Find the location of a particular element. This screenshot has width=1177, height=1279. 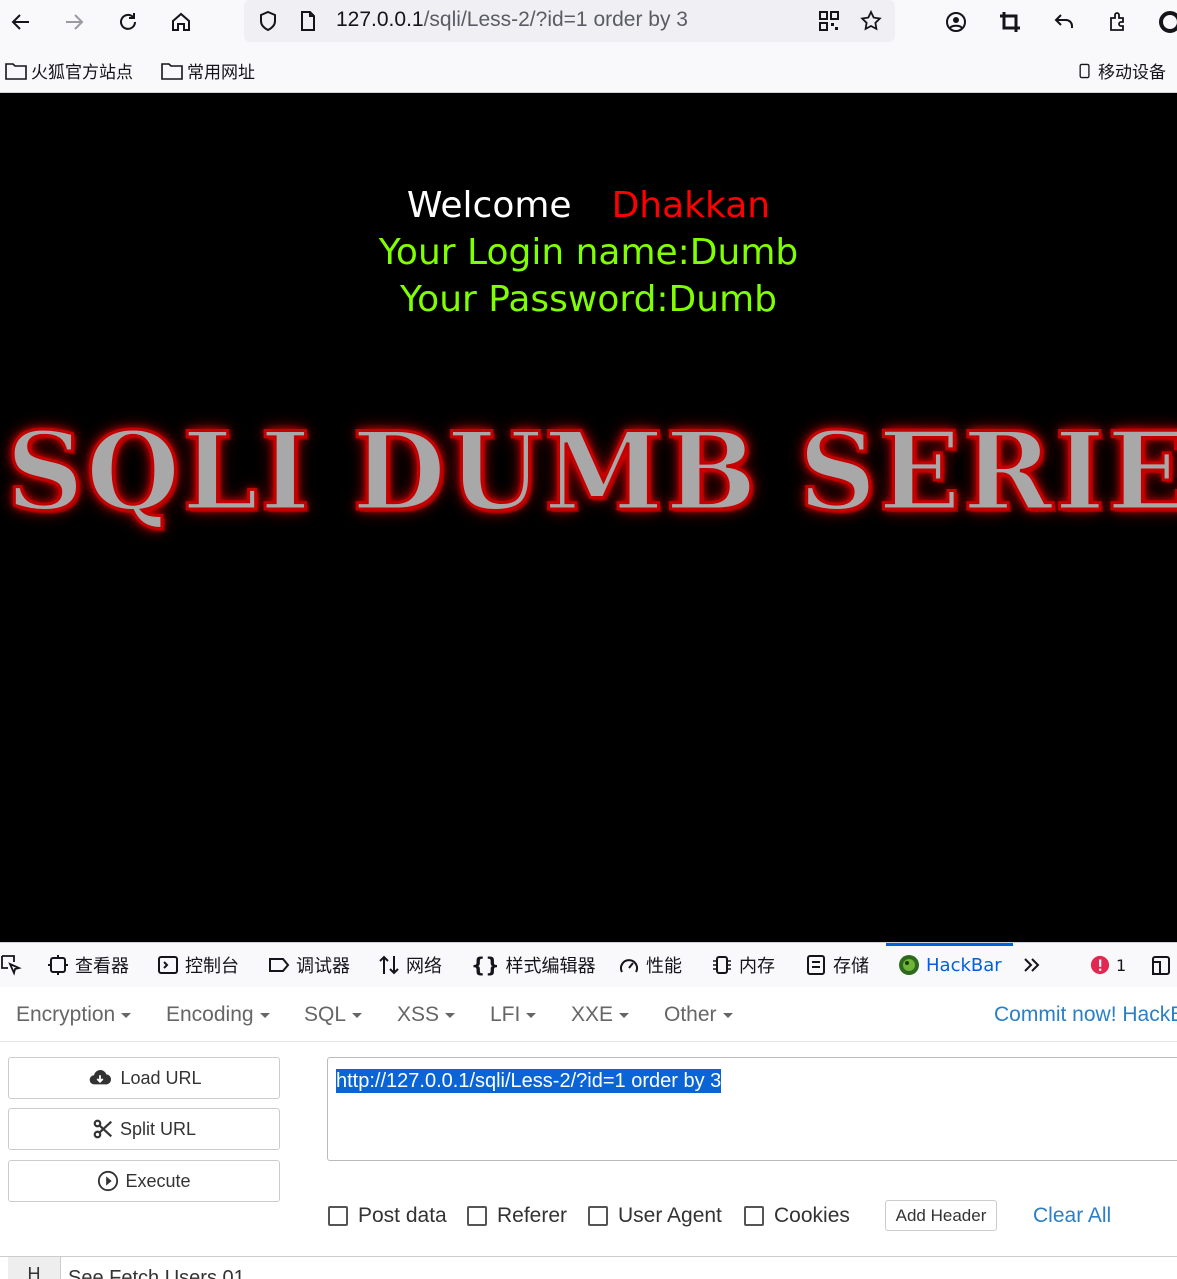

tab-console: 控制台 is located at coordinates (198, 965).